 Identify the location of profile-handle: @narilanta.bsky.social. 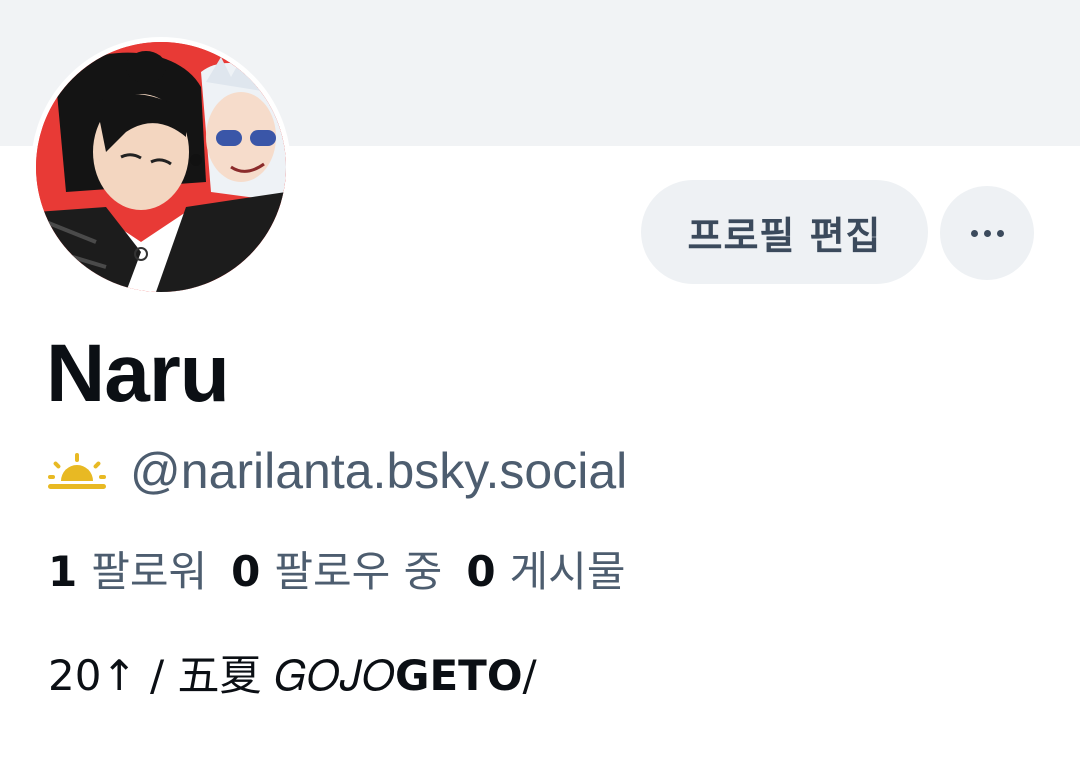
(378, 471).